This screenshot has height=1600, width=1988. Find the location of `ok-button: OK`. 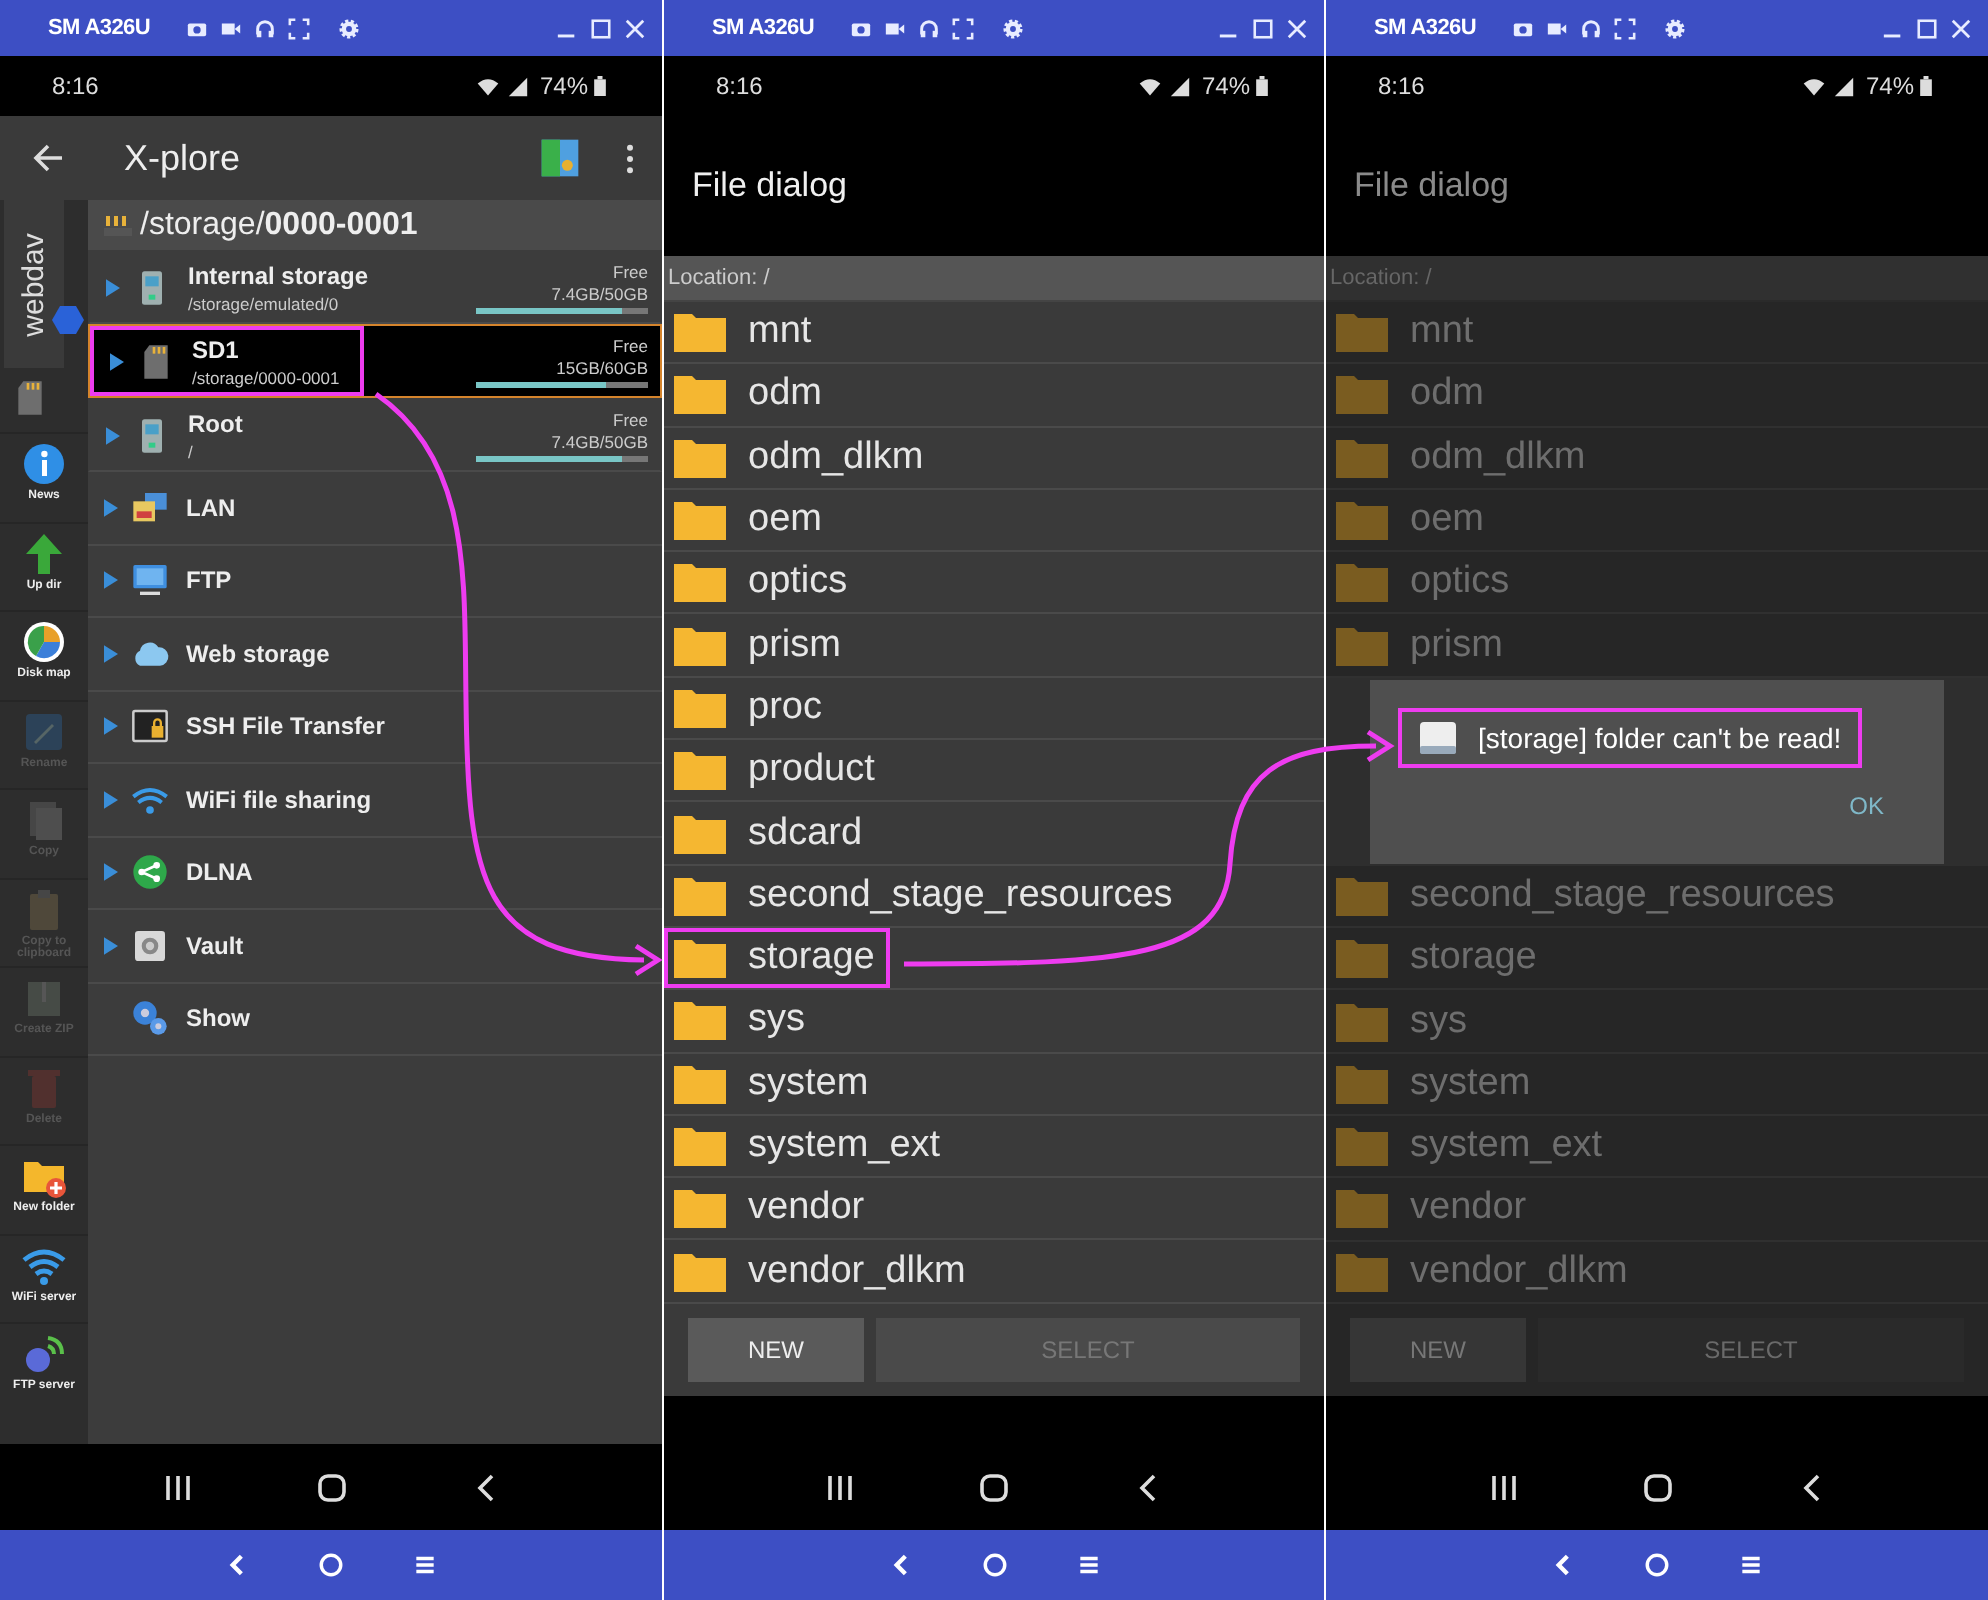

ok-button: OK is located at coordinates (1866, 805).